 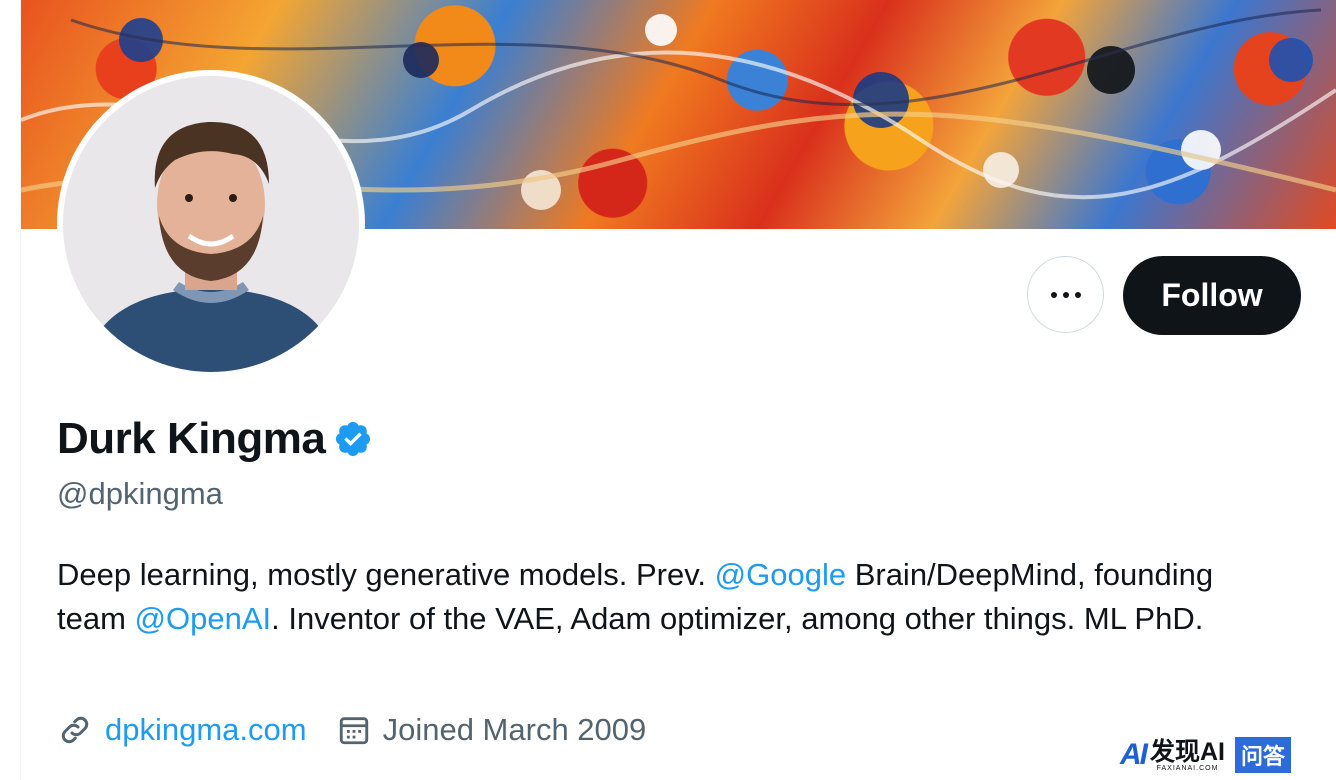 I want to click on watermark-text-block: 发现AI FAXIANAI.COM, so click(x=1187, y=755).